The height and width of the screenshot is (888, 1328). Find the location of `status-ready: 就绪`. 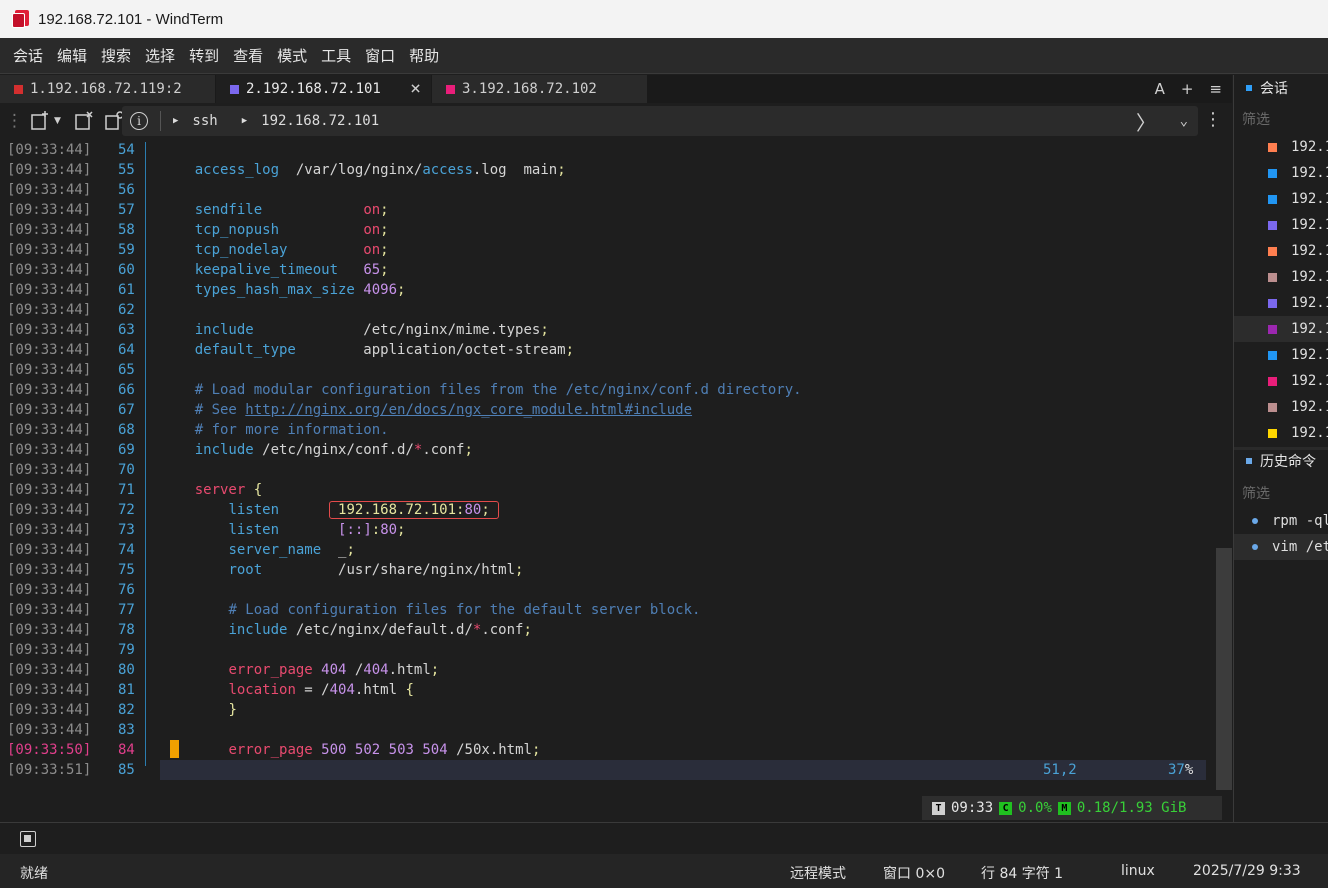

status-ready: 就绪 is located at coordinates (34, 874).